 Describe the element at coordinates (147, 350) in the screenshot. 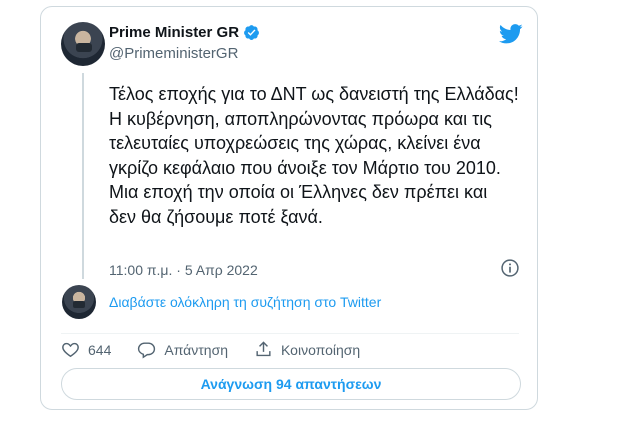

I see `reply-icon` at that location.